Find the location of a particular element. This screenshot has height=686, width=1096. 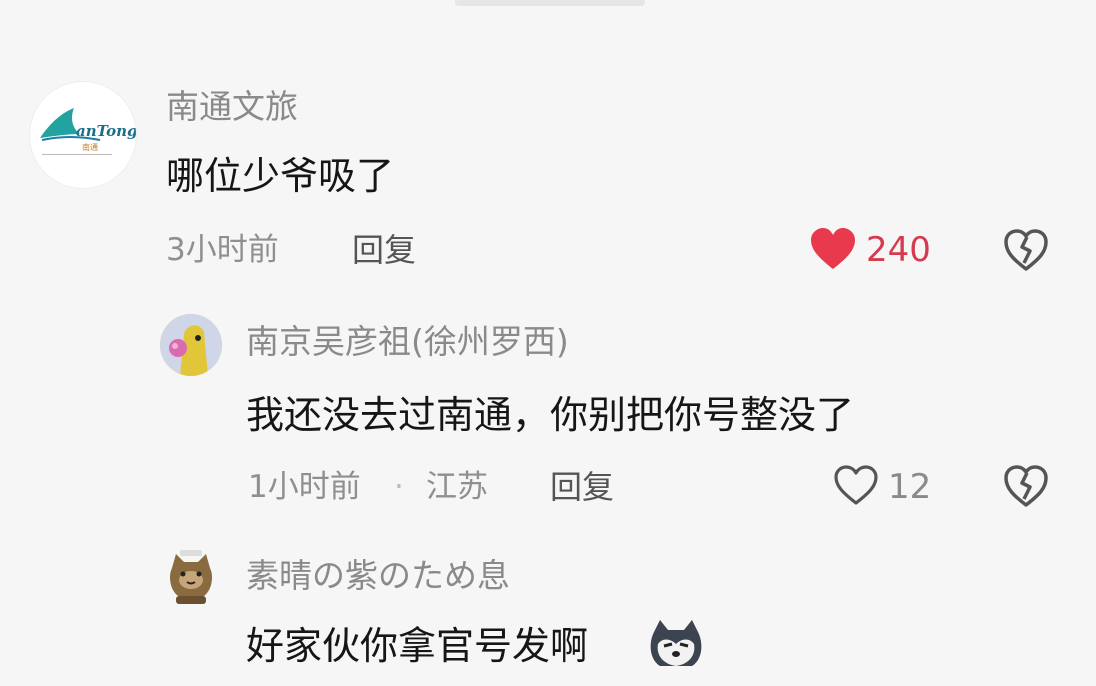

comment-text: 哪位少爷吸了 is located at coordinates (280, 176).